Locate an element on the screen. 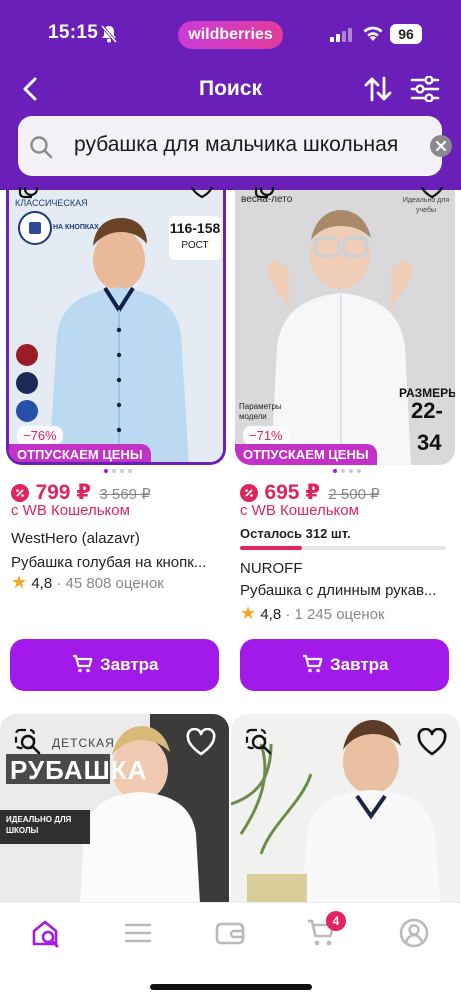 The image size is (461, 1000). rating: ★ 4,8 · 45 808 оценок is located at coordinates (87, 582).